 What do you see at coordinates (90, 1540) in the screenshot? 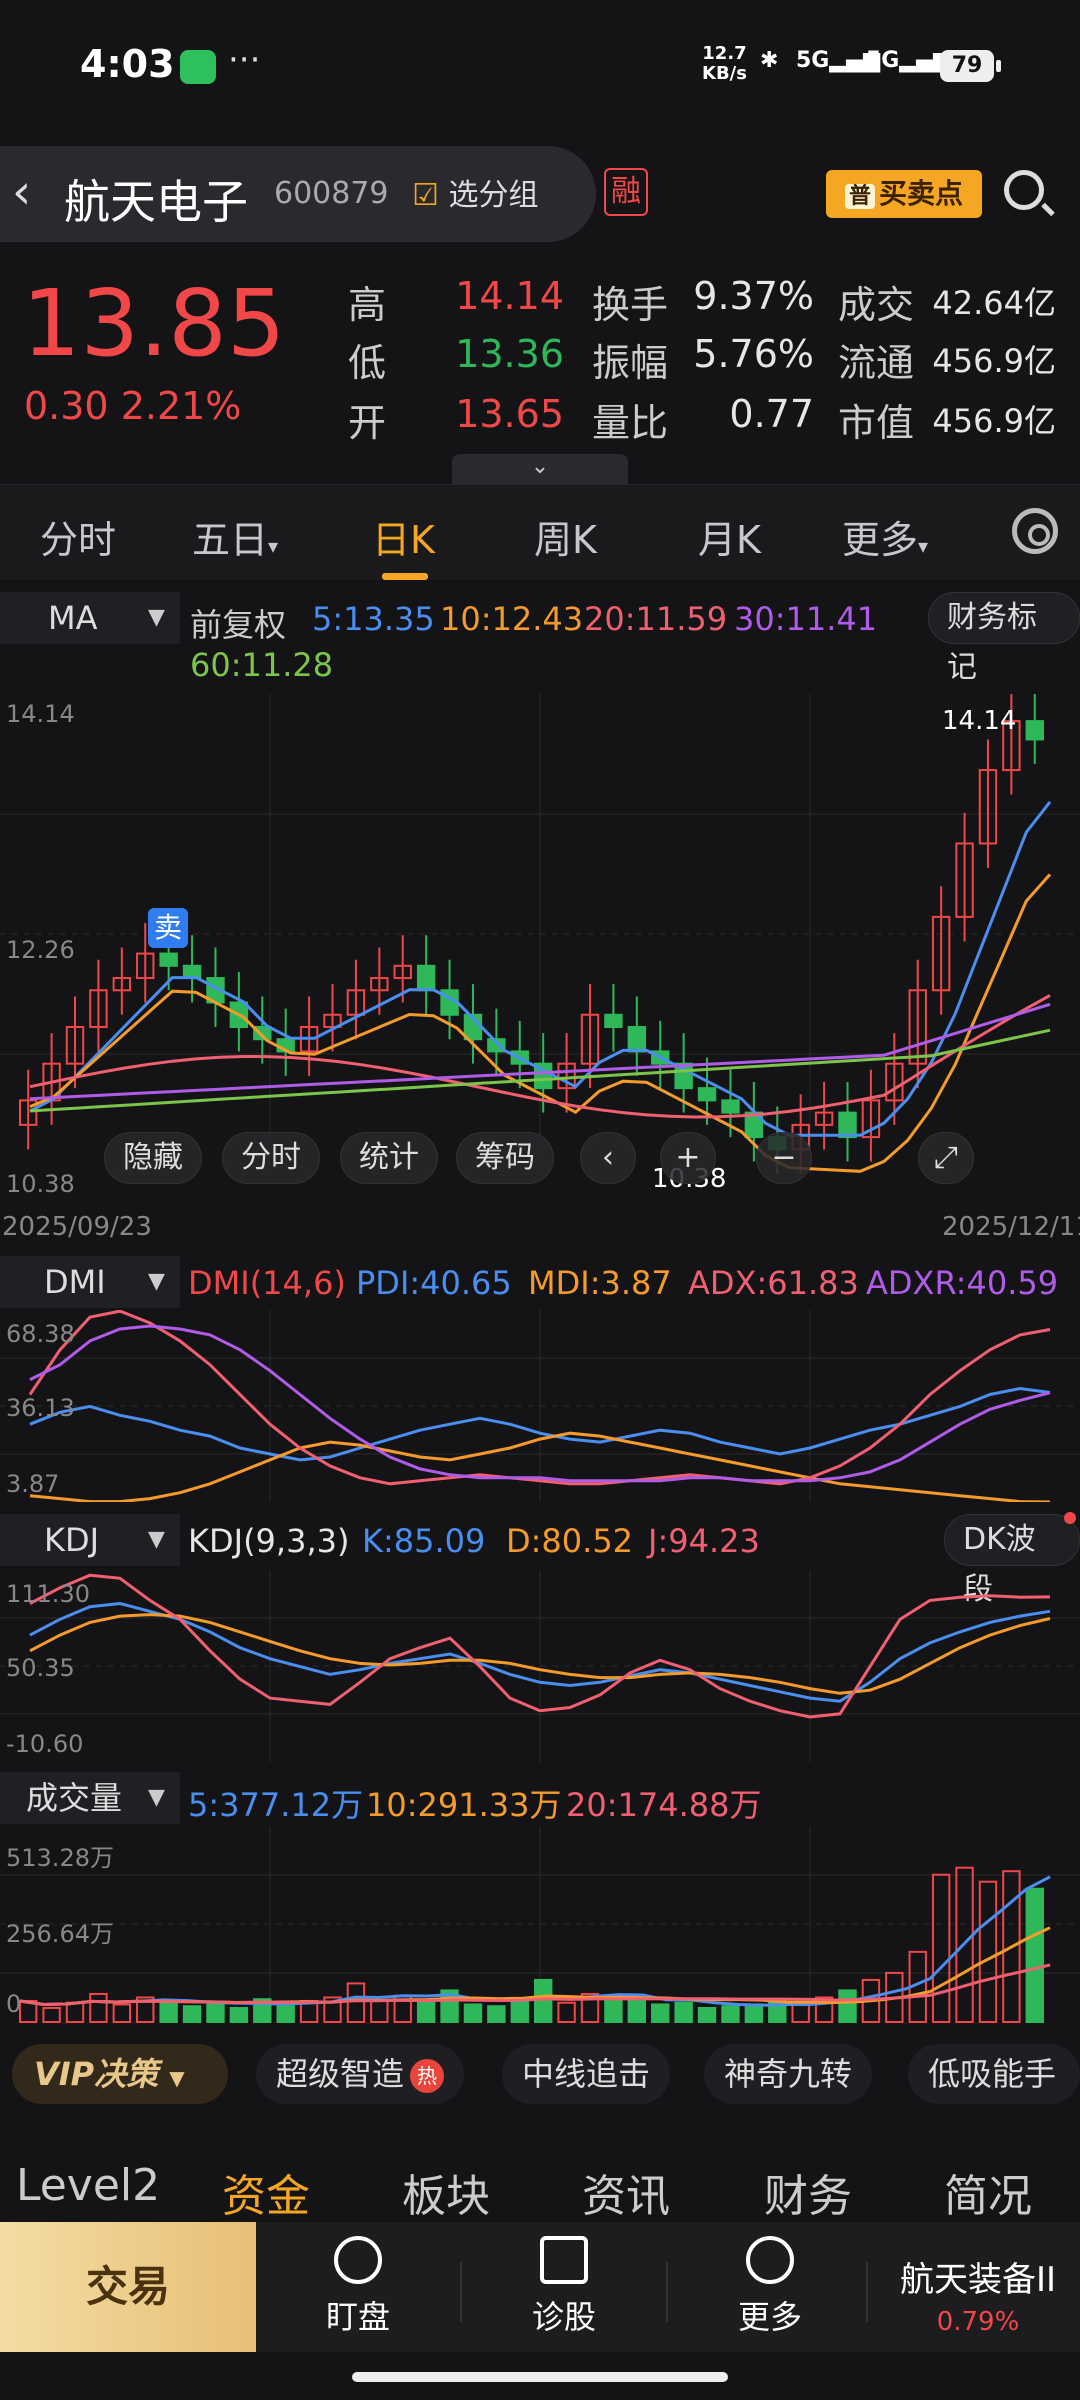
I see `kdj-indicator-select: KDJ ▼` at bounding box center [90, 1540].